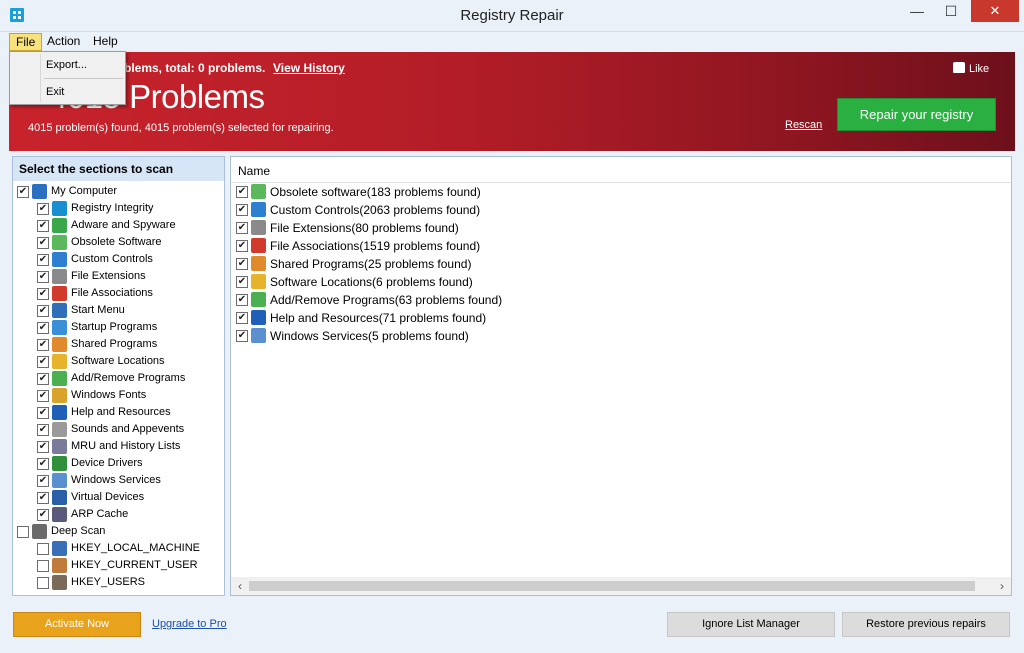 This screenshot has height=653, width=1024. What do you see at coordinates (512, 16) in the screenshot?
I see `title-bar: Registry Repair — ☐ ✕` at bounding box center [512, 16].